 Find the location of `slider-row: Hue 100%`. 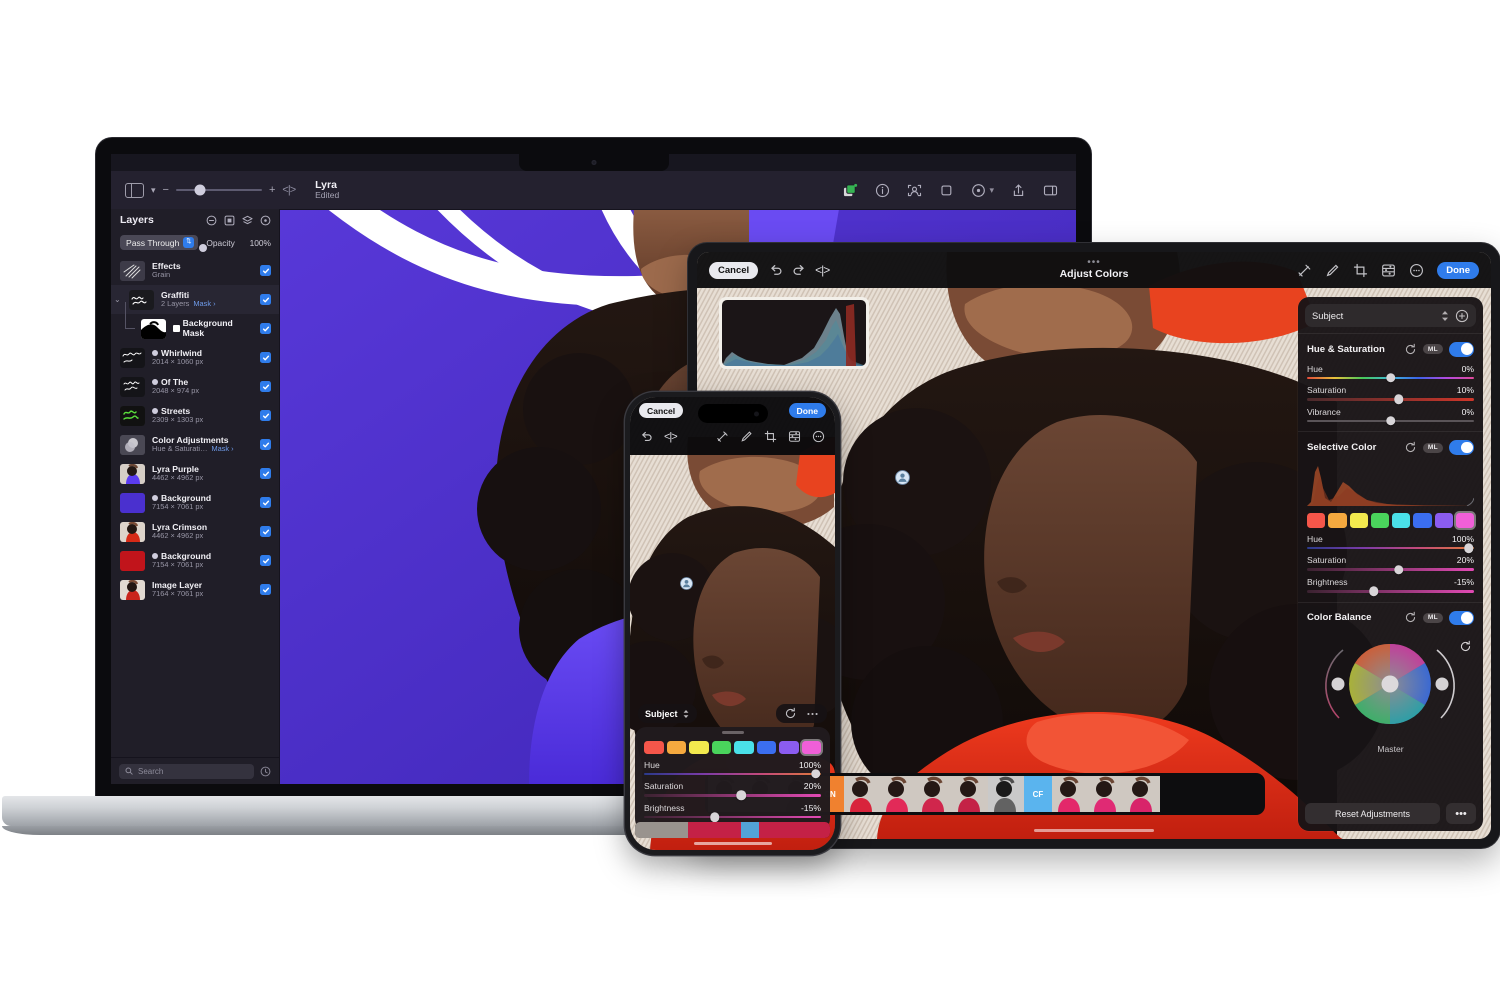

slider-row: Hue 100% is located at coordinates (1390, 543).